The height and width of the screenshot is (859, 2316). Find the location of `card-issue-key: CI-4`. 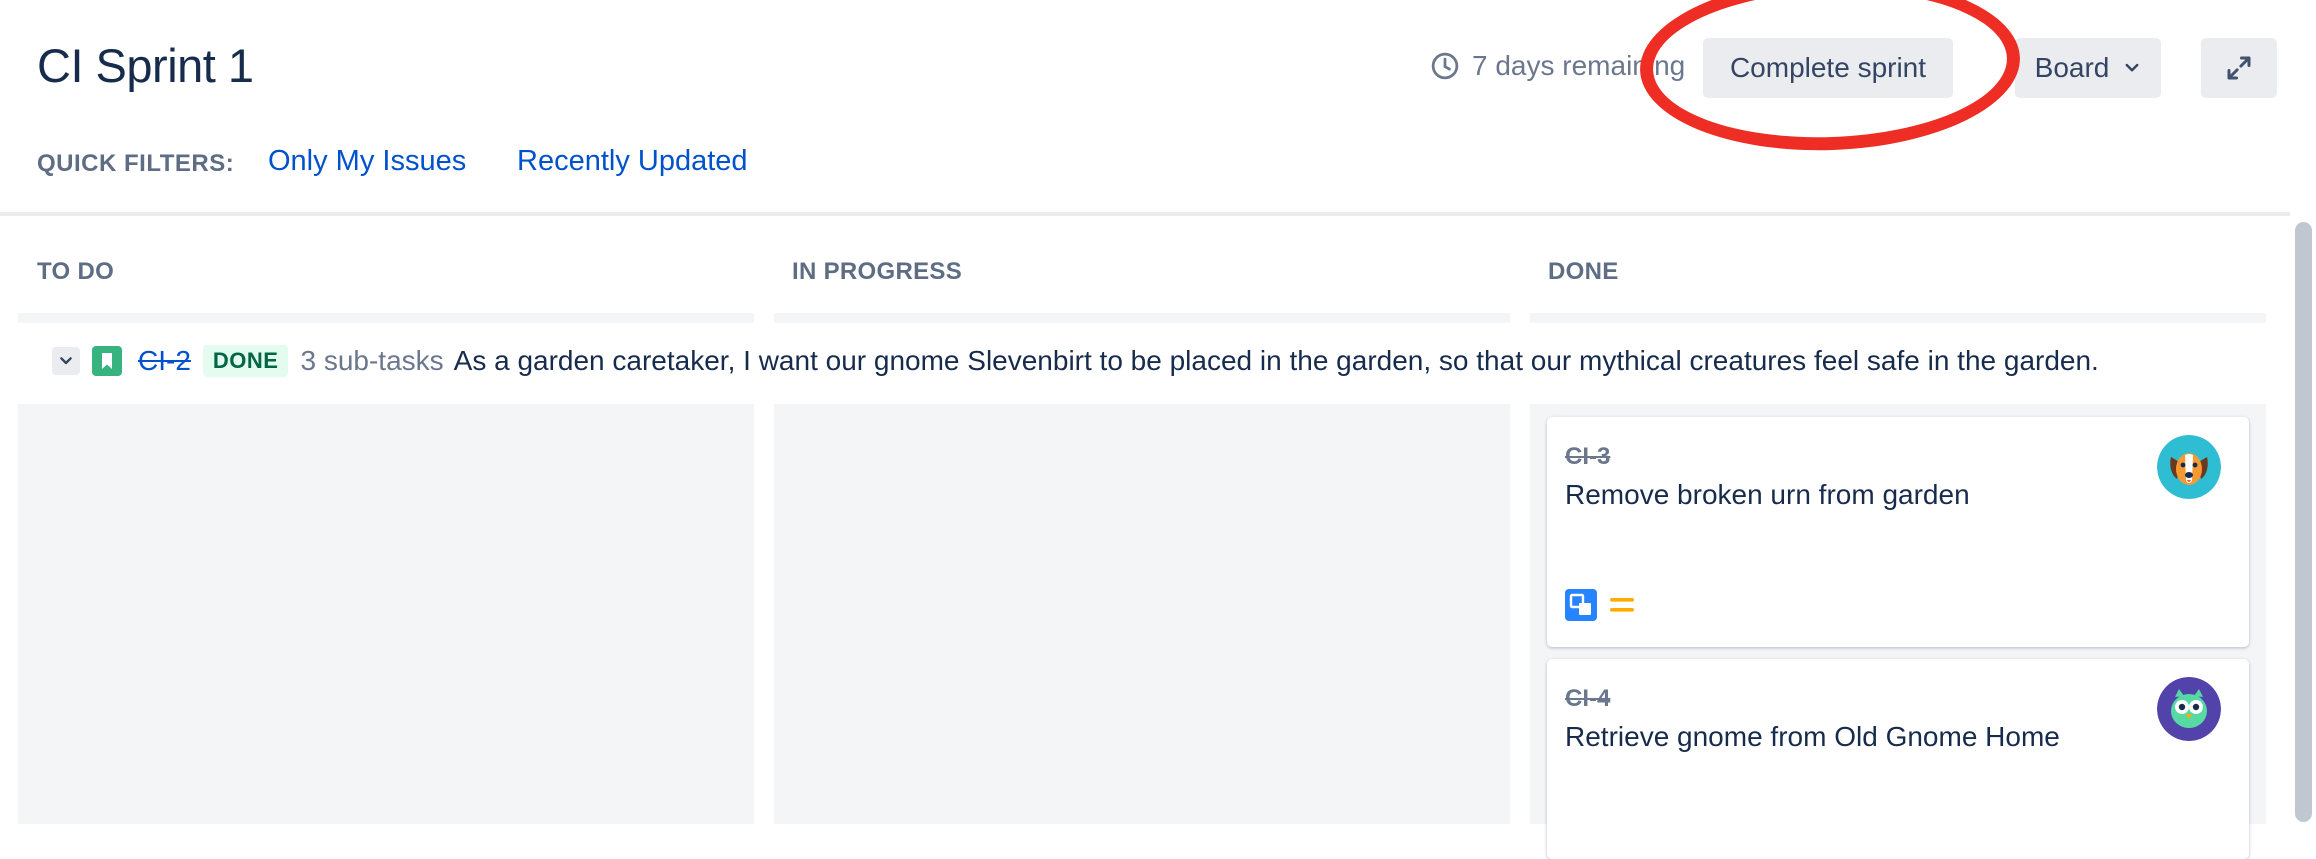

card-issue-key: CI-4 is located at coordinates (1587, 699).